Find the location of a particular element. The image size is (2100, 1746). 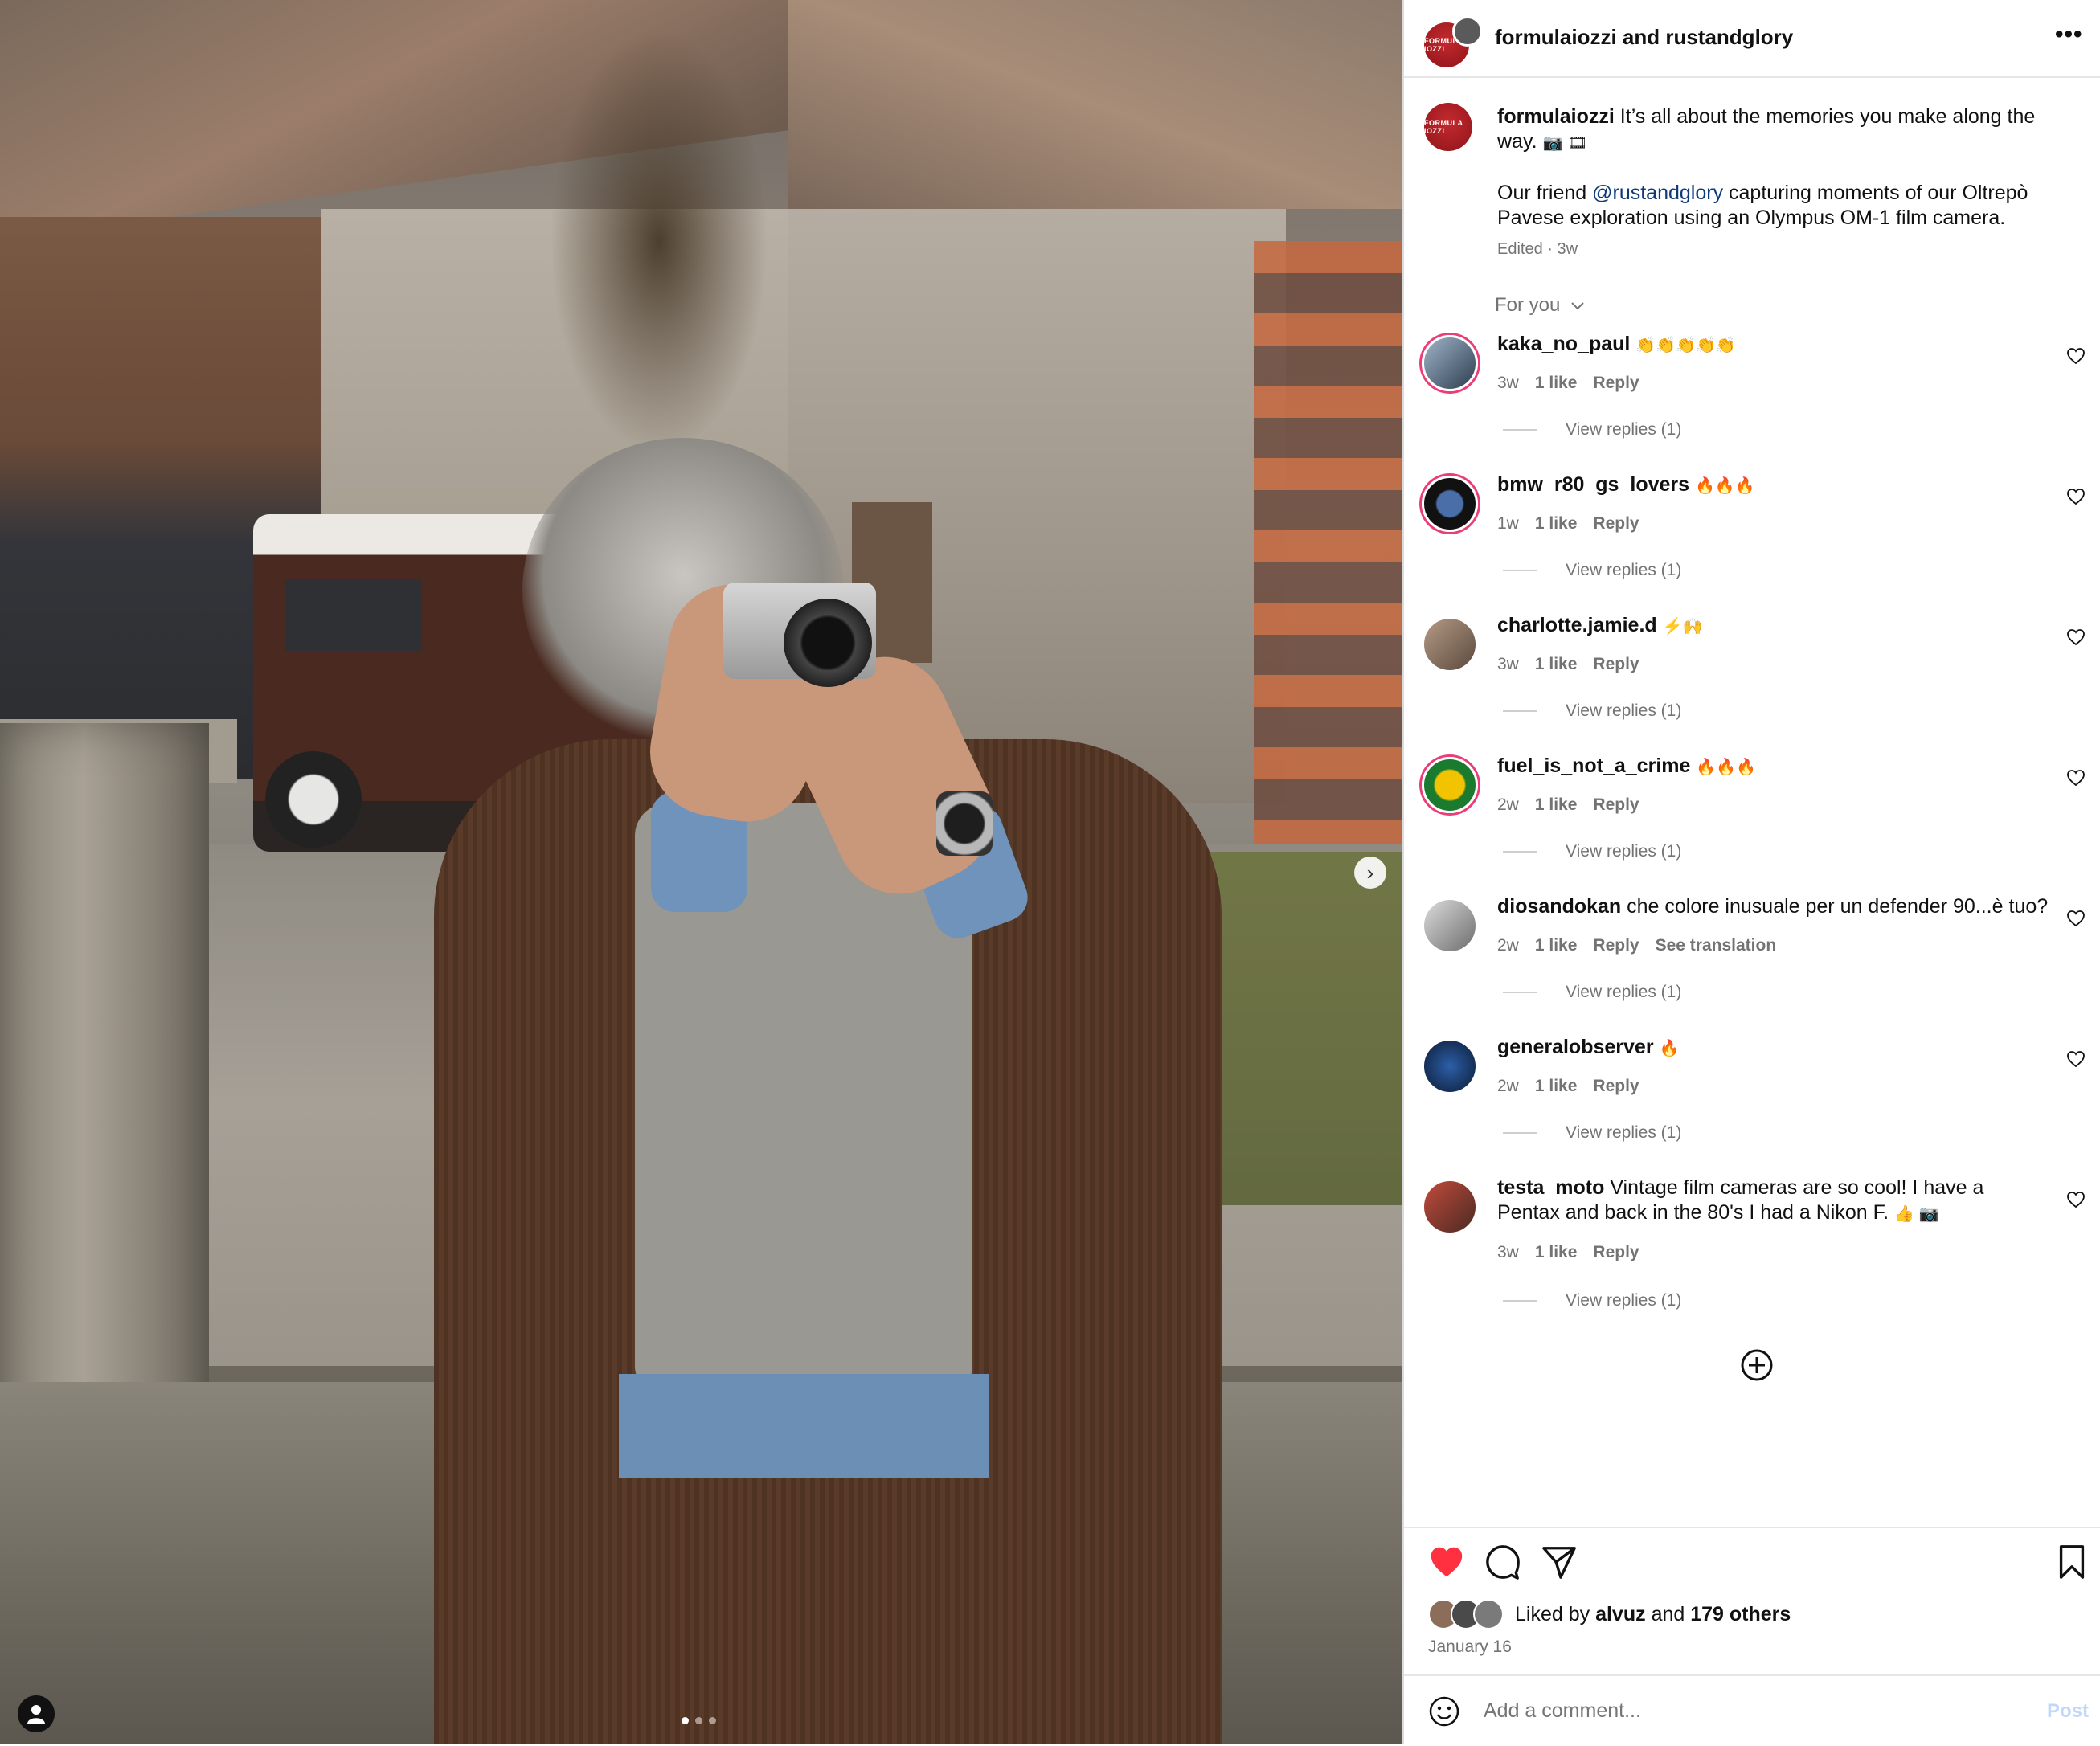

collaborator-avatar is located at coordinates (1467, 31).